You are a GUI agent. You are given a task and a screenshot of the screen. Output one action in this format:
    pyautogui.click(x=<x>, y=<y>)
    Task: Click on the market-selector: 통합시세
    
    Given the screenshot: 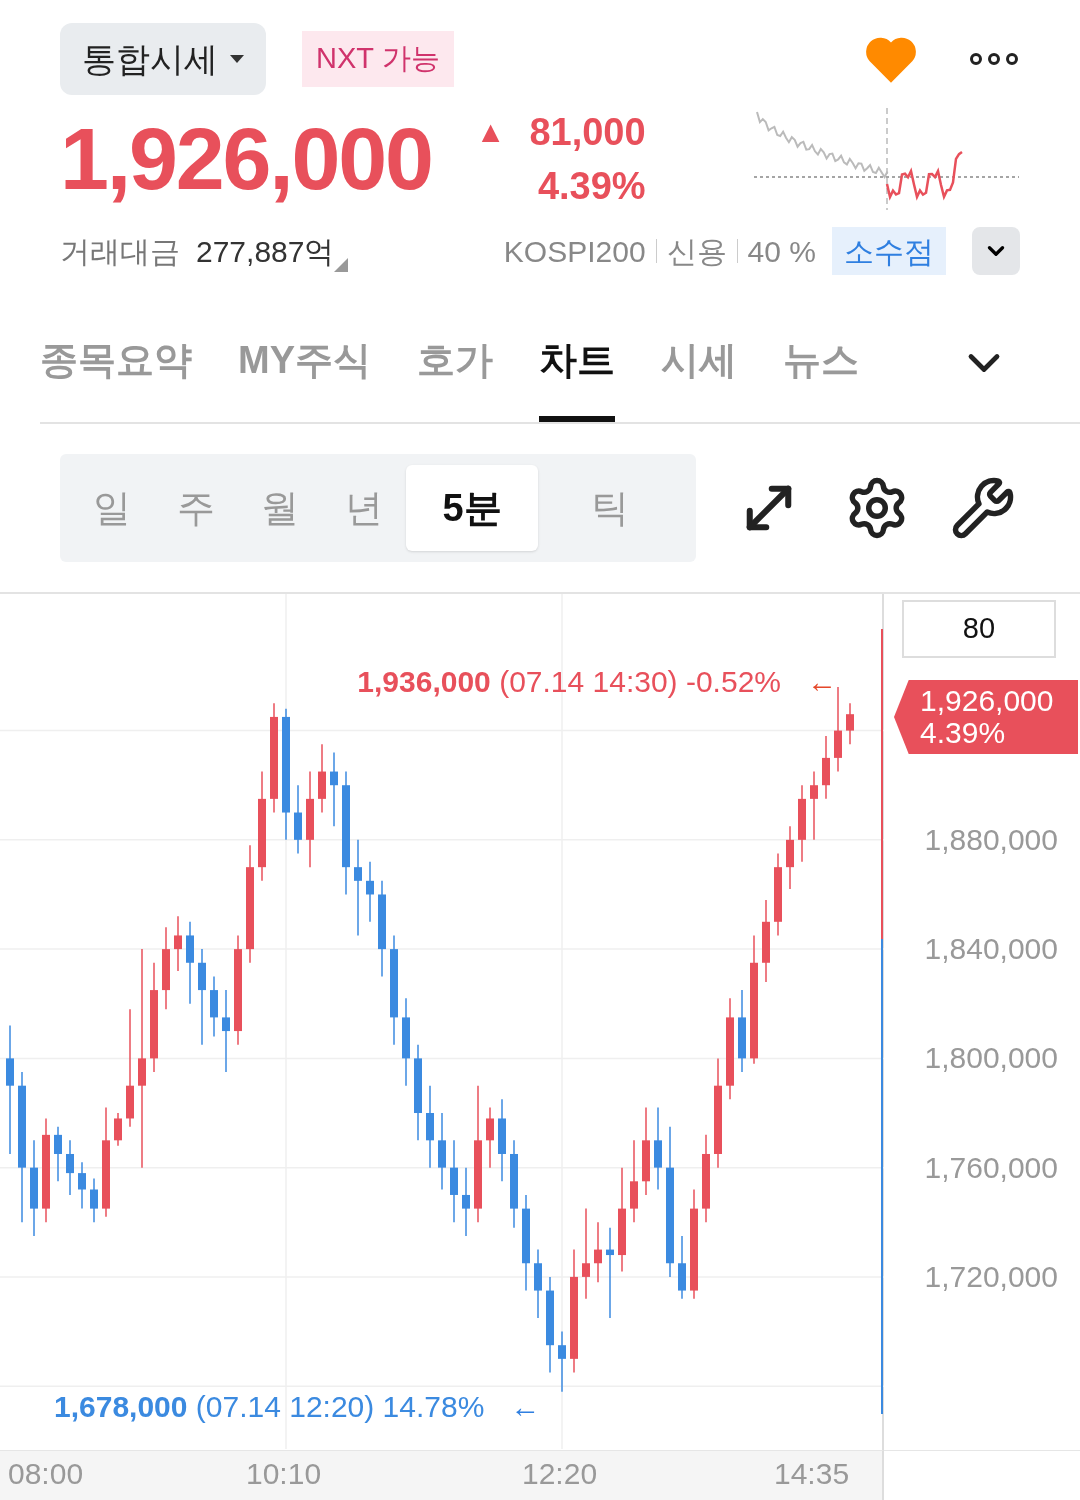 What is the action you would take?
    pyautogui.click(x=163, y=59)
    